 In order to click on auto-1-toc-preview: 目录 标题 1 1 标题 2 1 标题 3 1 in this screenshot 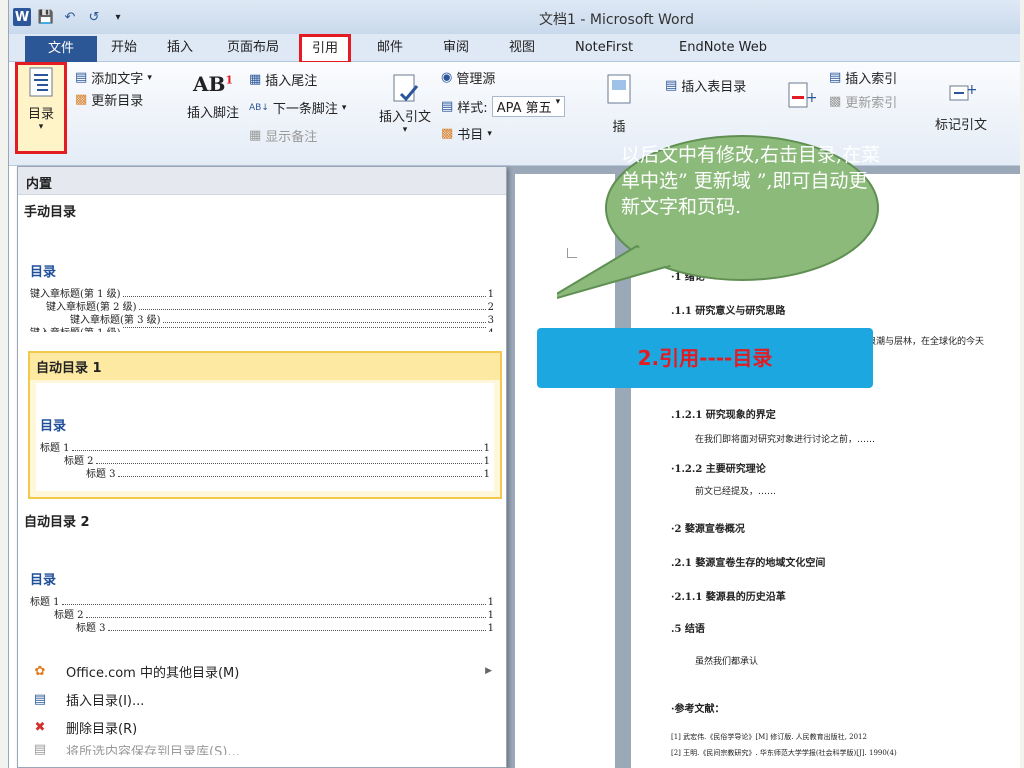, I will do `click(265, 448)`.